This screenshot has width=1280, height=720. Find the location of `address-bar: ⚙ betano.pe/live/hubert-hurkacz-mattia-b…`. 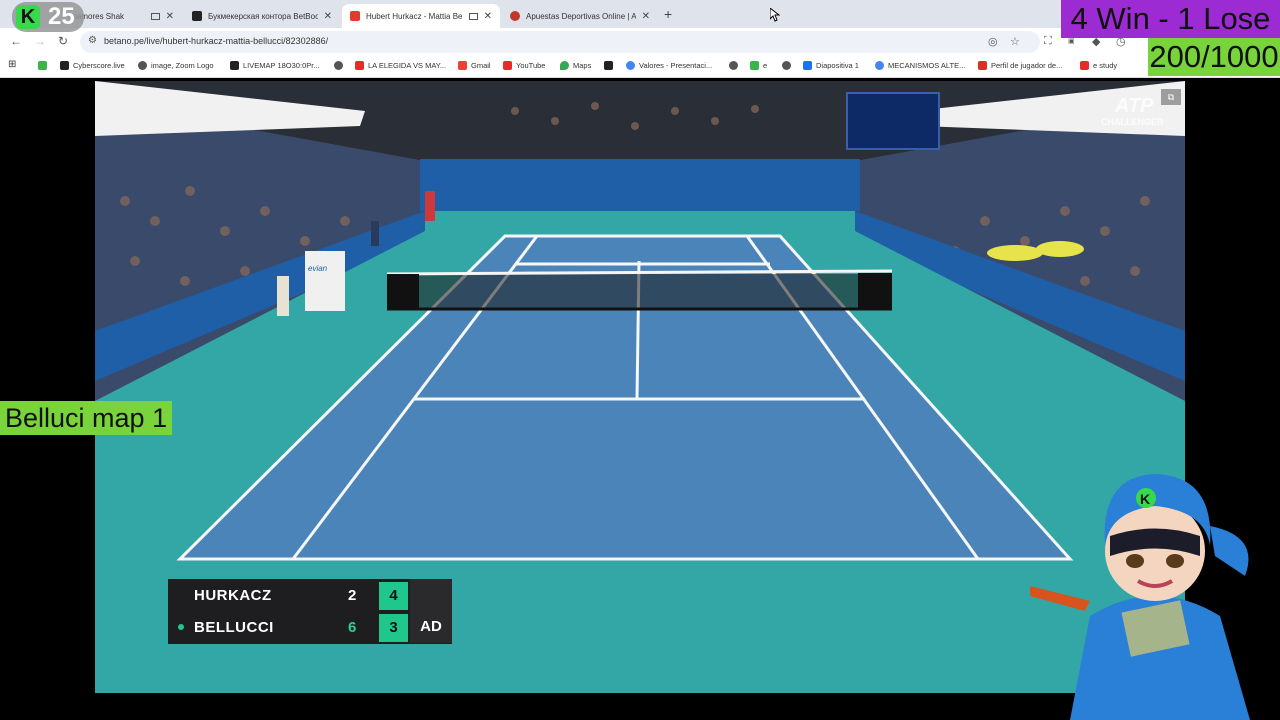

address-bar: ⚙ betano.pe/live/hubert-hurkacz-mattia-b… is located at coordinates (560, 42).